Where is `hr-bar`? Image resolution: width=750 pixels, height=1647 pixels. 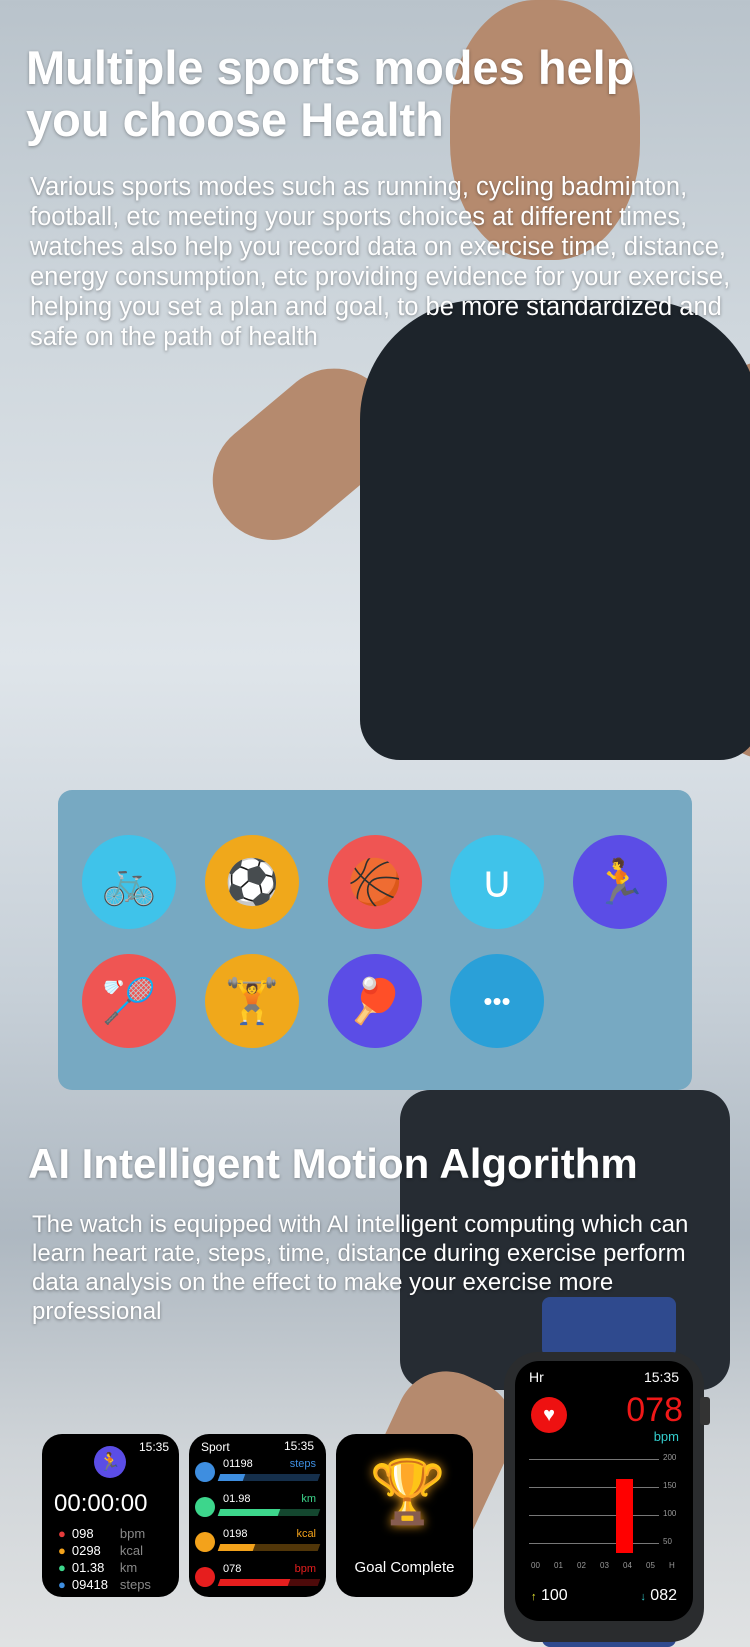 hr-bar is located at coordinates (624, 1516).